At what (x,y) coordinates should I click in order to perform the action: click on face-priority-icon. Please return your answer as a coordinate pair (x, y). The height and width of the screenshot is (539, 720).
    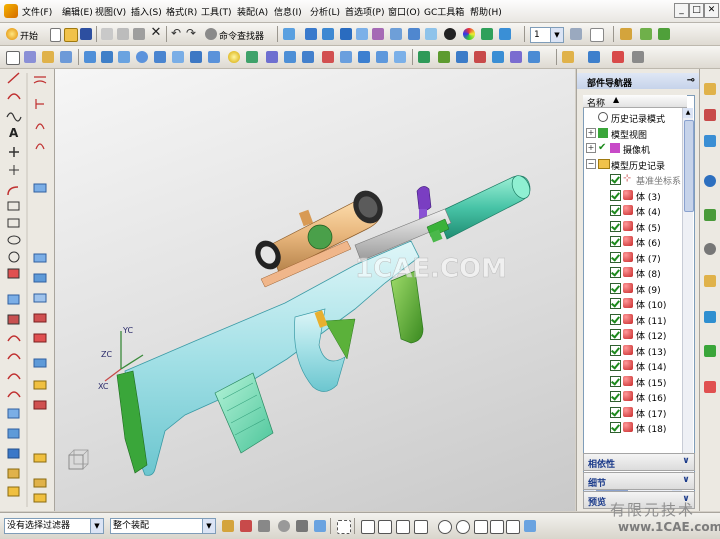
    Looking at the image, I should click on (302, 526).